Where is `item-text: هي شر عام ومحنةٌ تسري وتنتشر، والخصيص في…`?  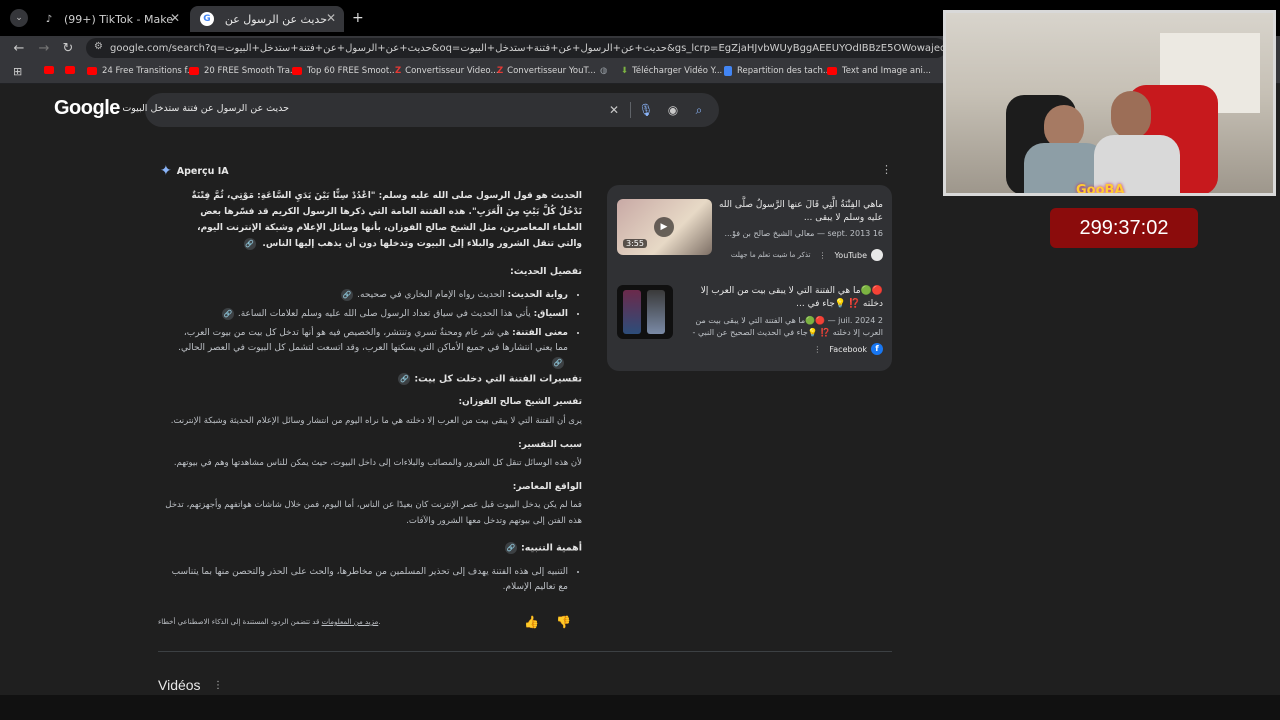 item-text: هي شر عام ومحنةٌ تسري وتنتشر، والخصيص في… is located at coordinates (373, 340).